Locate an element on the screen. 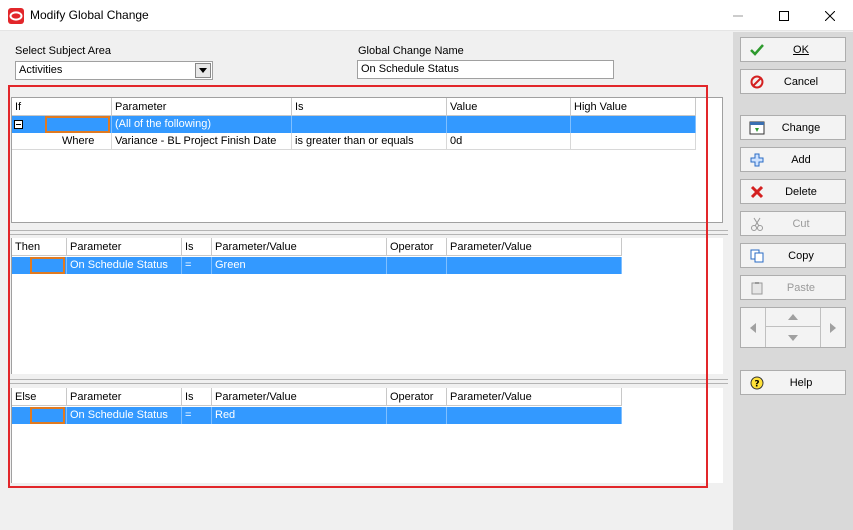 The width and height of the screenshot is (853, 530). value-cell is located at coordinates (509, 124).